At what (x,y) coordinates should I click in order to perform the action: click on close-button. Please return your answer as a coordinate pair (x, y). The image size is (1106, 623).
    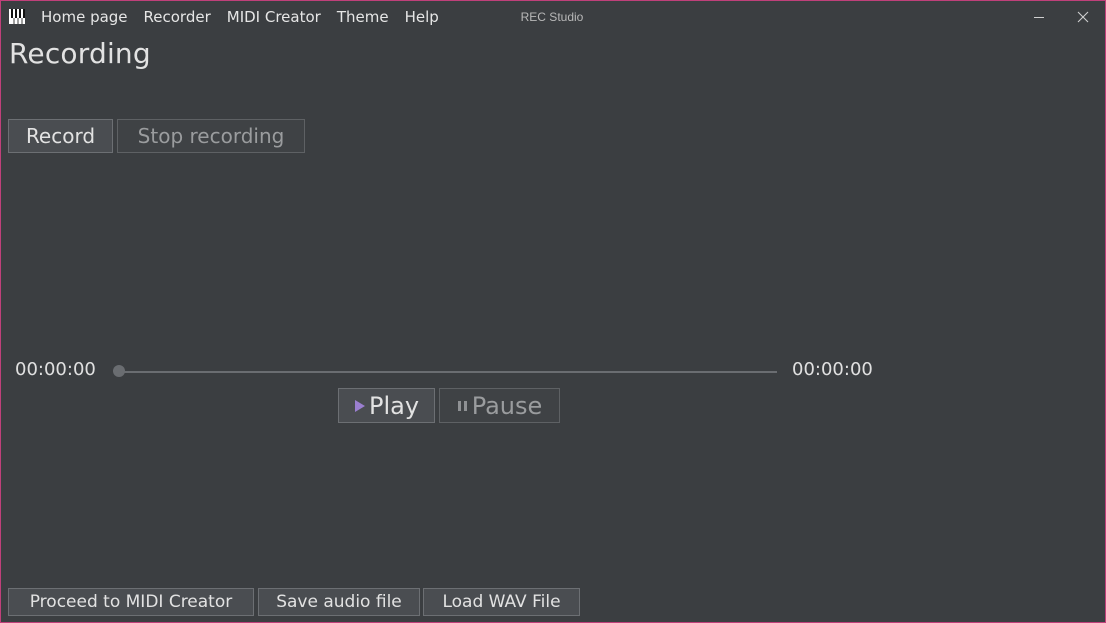
    Looking at the image, I should click on (1083, 17).